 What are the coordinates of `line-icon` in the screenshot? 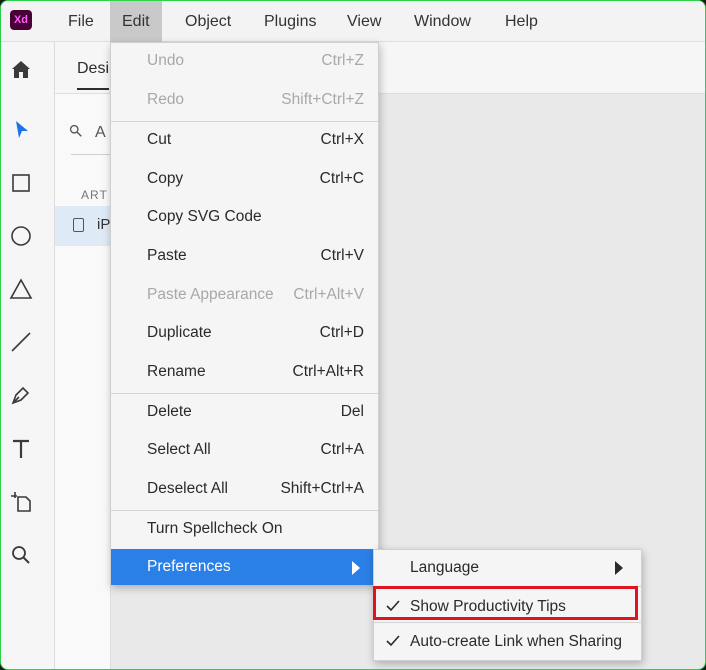 It's located at (21, 342).